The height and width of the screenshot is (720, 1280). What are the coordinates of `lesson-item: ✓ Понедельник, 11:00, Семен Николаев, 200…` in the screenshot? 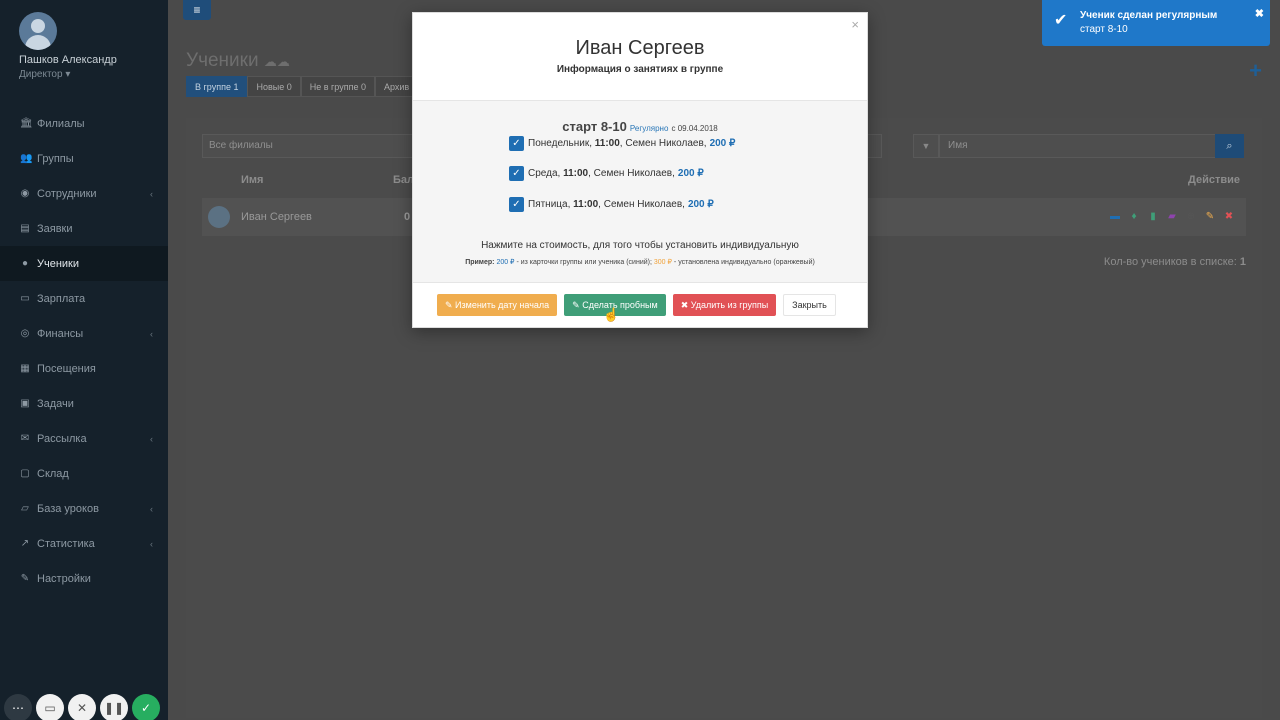 It's located at (622, 143).